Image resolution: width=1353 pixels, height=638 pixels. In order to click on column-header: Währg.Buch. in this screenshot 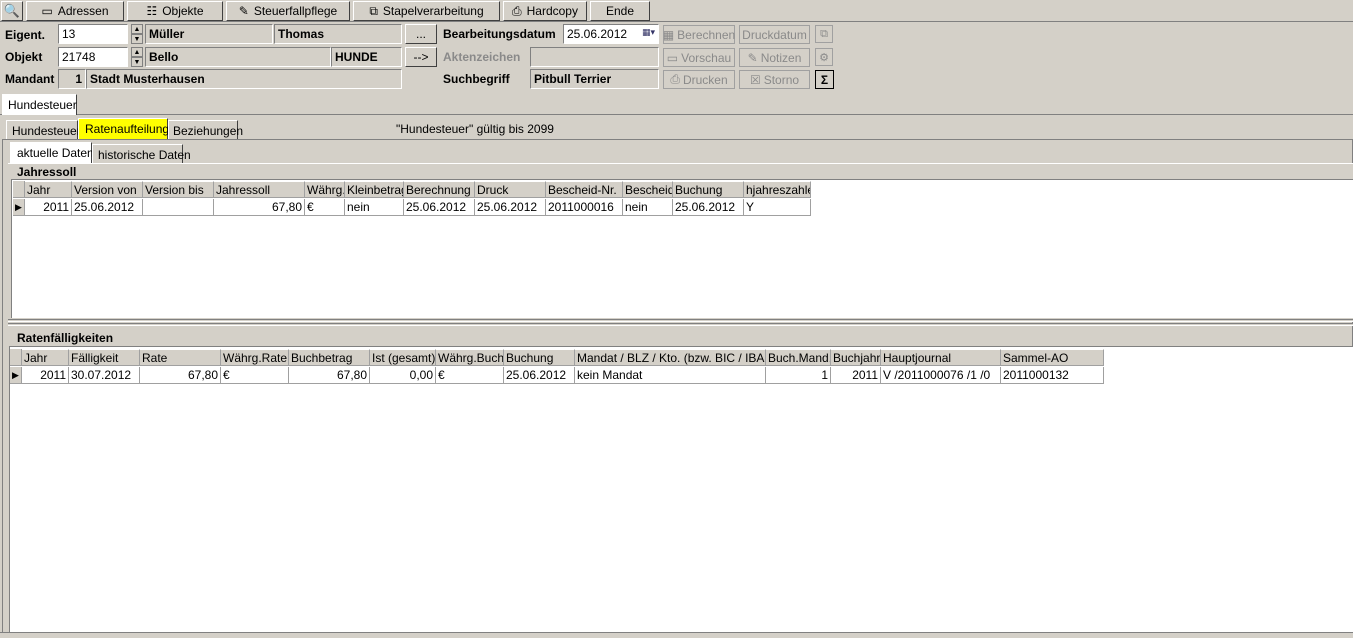, I will do `click(470, 357)`.